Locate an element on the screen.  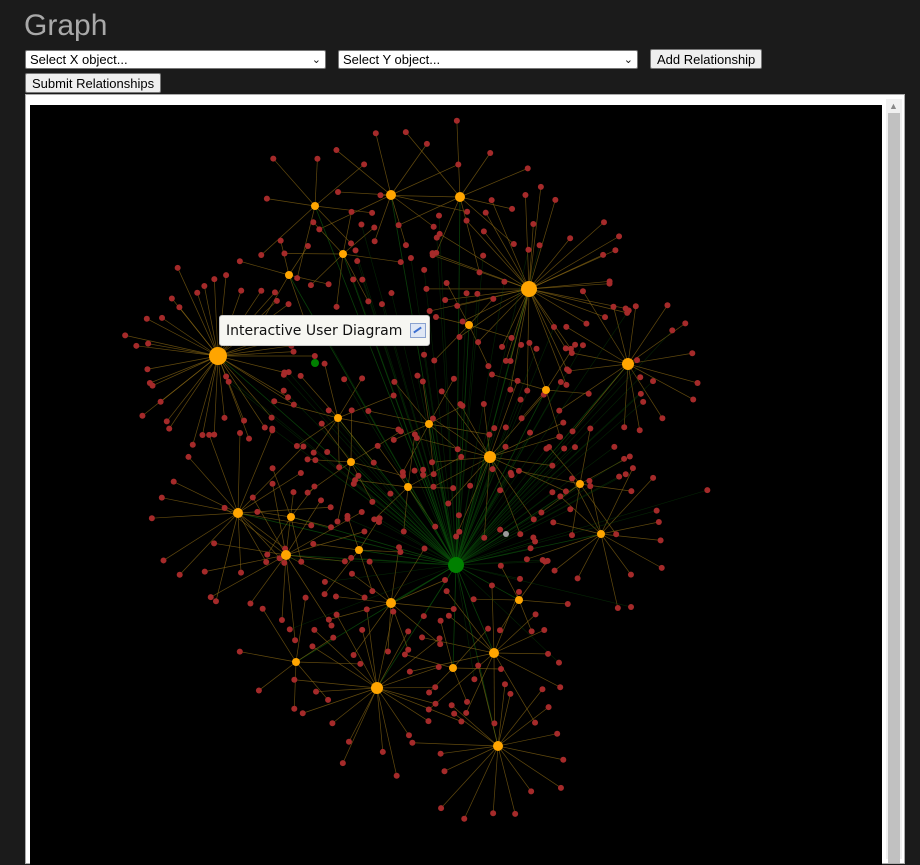
submit-relationships-button: Submit Relationships is located at coordinates (93, 83).